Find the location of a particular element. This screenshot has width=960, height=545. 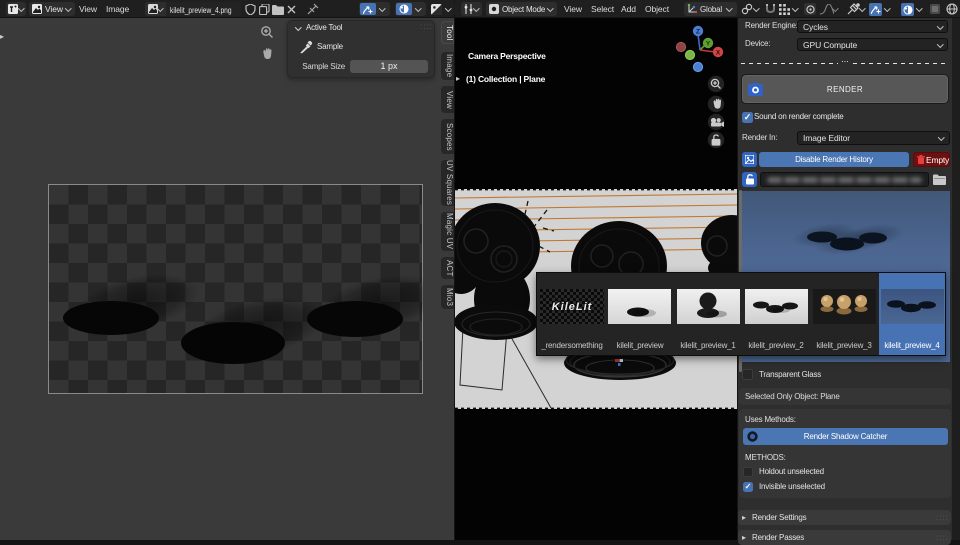

svg-text: Y is located at coordinates (708, 44).